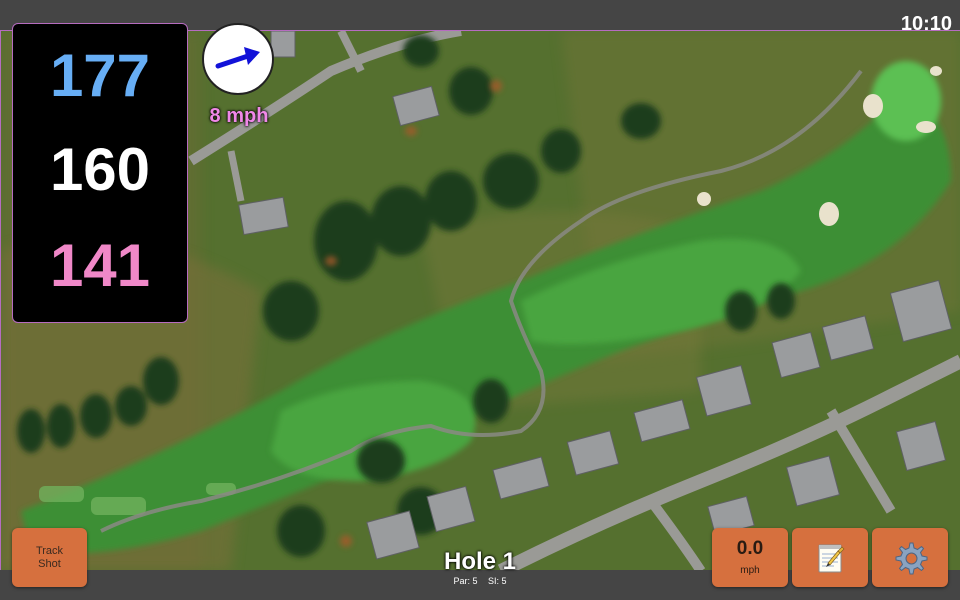 This screenshot has width=960, height=600. I want to click on notes-button, so click(830, 557).